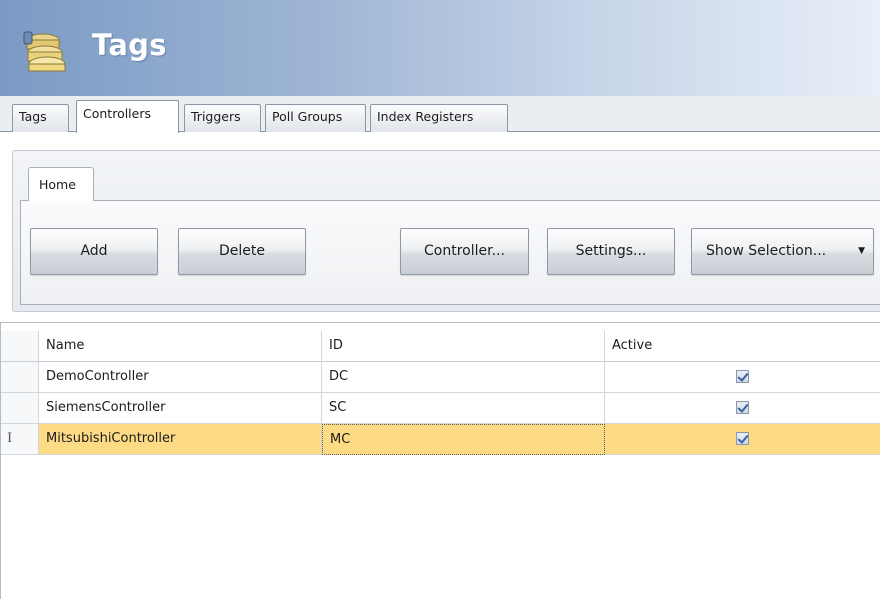 The width and height of the screenshot is (880, 599). What do you see at coordinates (44, 51) in the screenshot?
I see `tags-stack-icon` at bounding box center [44, 51].